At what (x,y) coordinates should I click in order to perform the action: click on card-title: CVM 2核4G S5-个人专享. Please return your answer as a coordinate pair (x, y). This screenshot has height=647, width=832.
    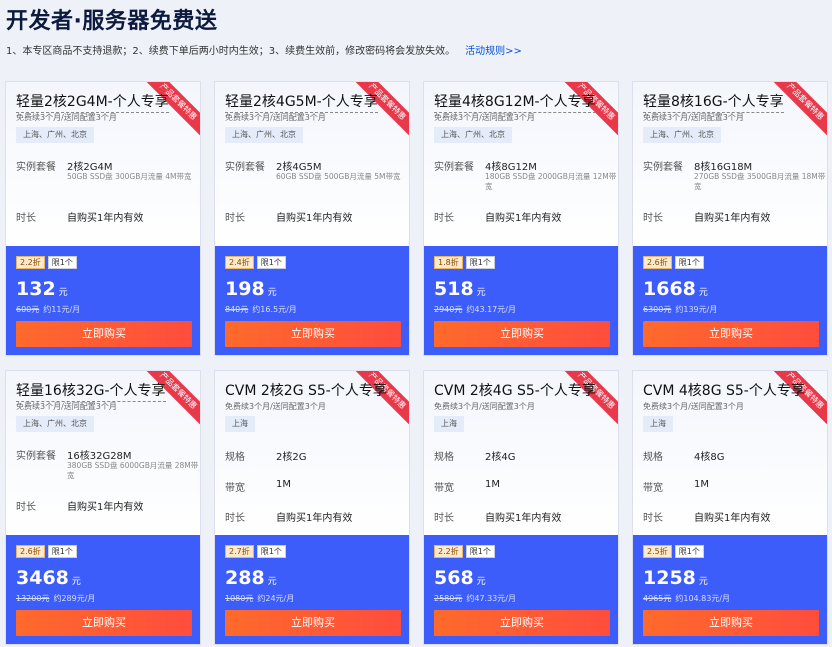
    Looking at the image, I should click on (515, 390).